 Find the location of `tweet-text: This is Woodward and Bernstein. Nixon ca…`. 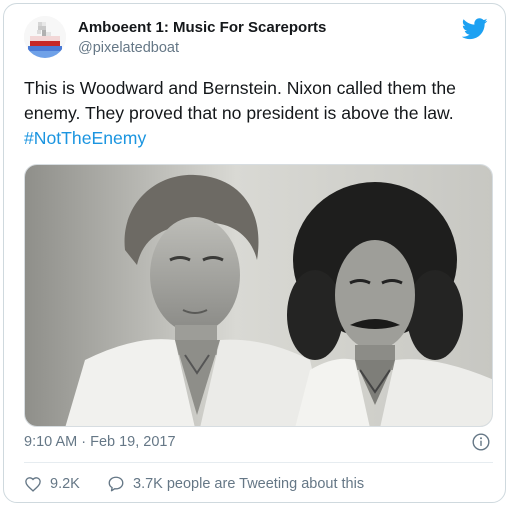

tweet-text: This is Woodward and Bernstein. Nixon ca… is located at coordinates (259, 113).